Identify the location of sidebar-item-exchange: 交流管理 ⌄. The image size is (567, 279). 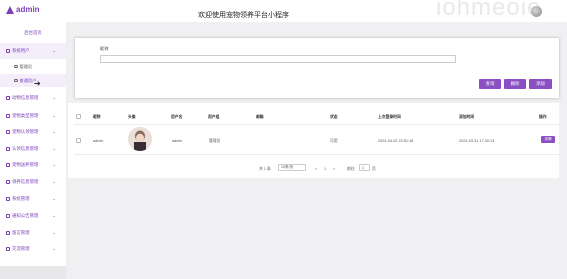
(33, 249).